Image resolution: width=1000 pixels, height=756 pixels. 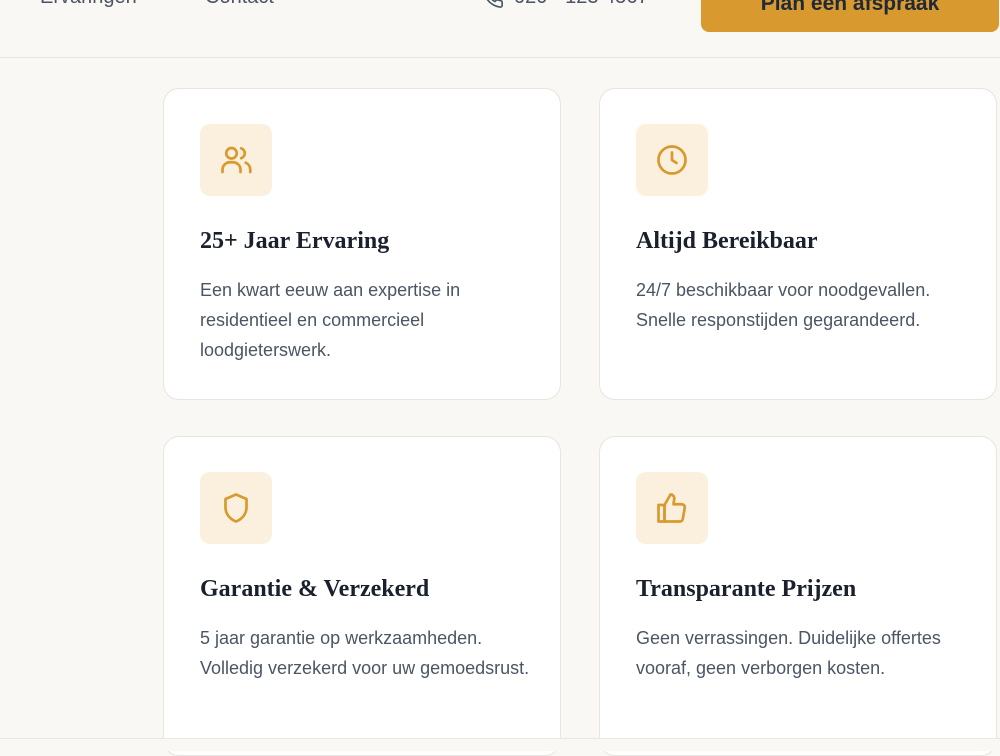 What do you see at coordinates (315, 589) in the screenshot?
I see `card-title: Garantie & Verzekerd` at bounding box center [315, 589].